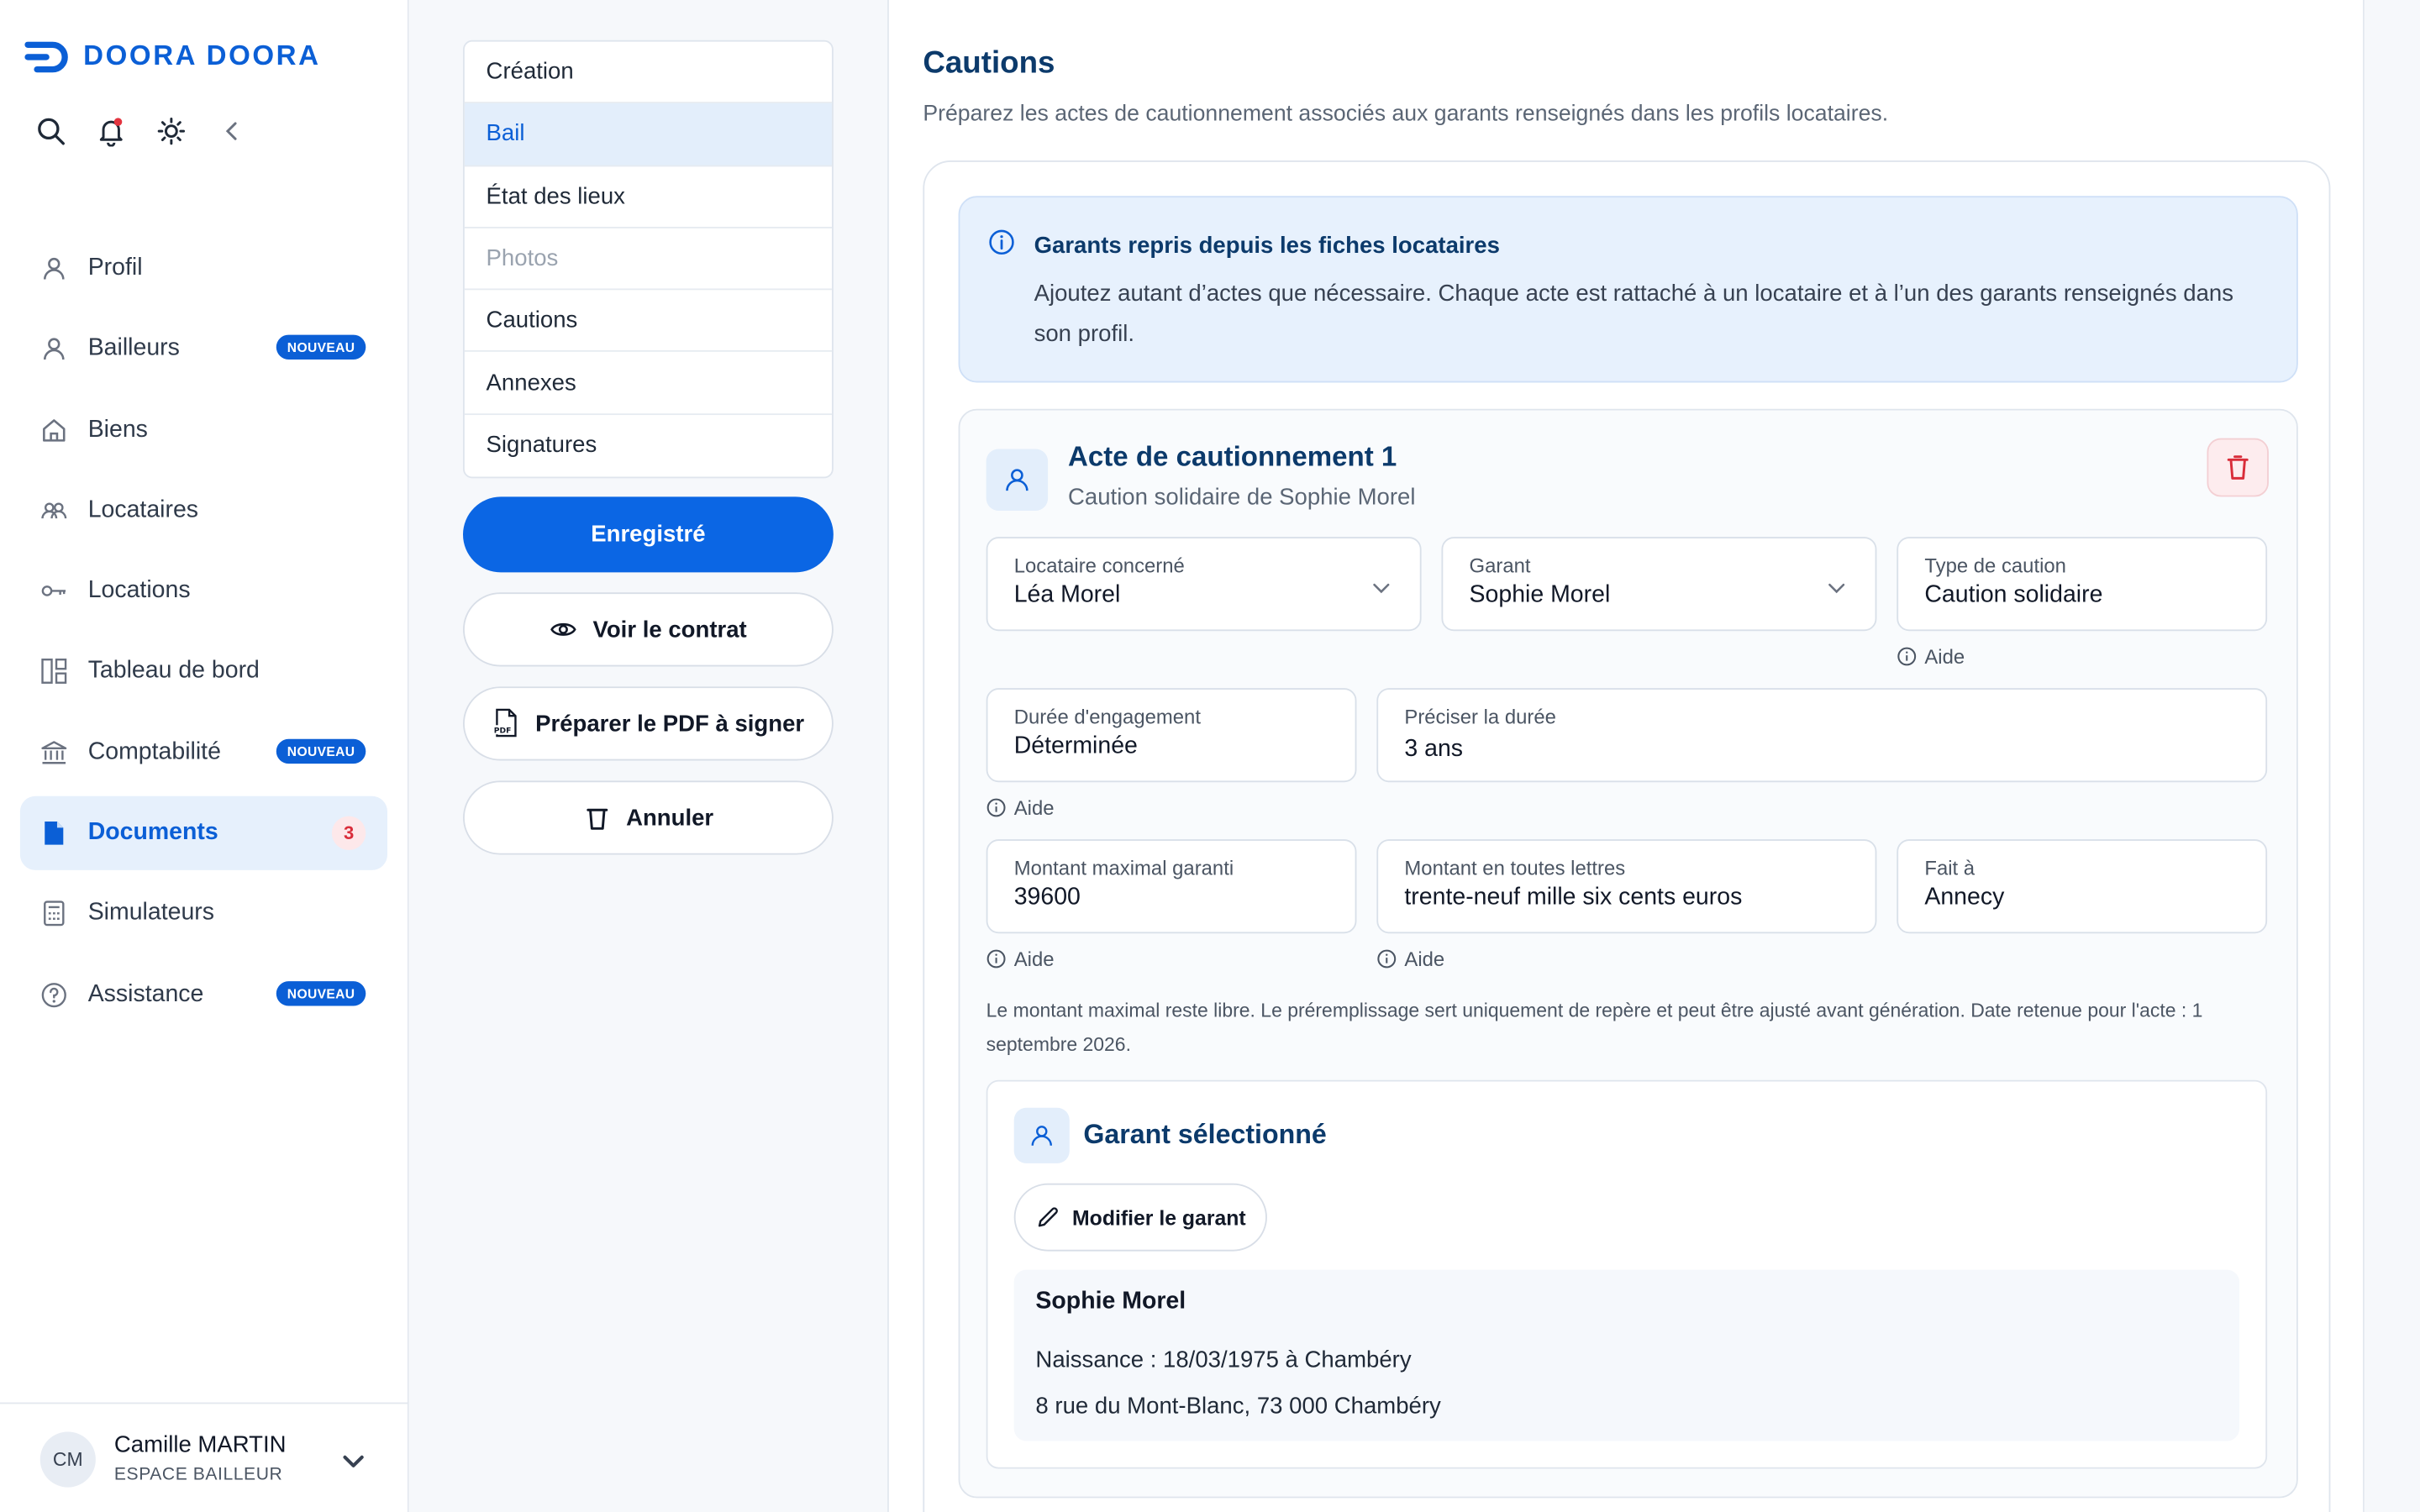 Image resolution: width=2420 pixels, height=1512 pixels. I want to click on sidebar-item-label: Locataires, so click(143, 509).